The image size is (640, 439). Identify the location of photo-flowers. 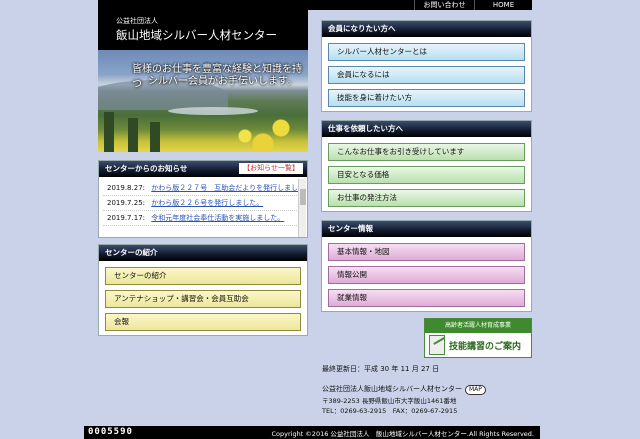
(263, 132).